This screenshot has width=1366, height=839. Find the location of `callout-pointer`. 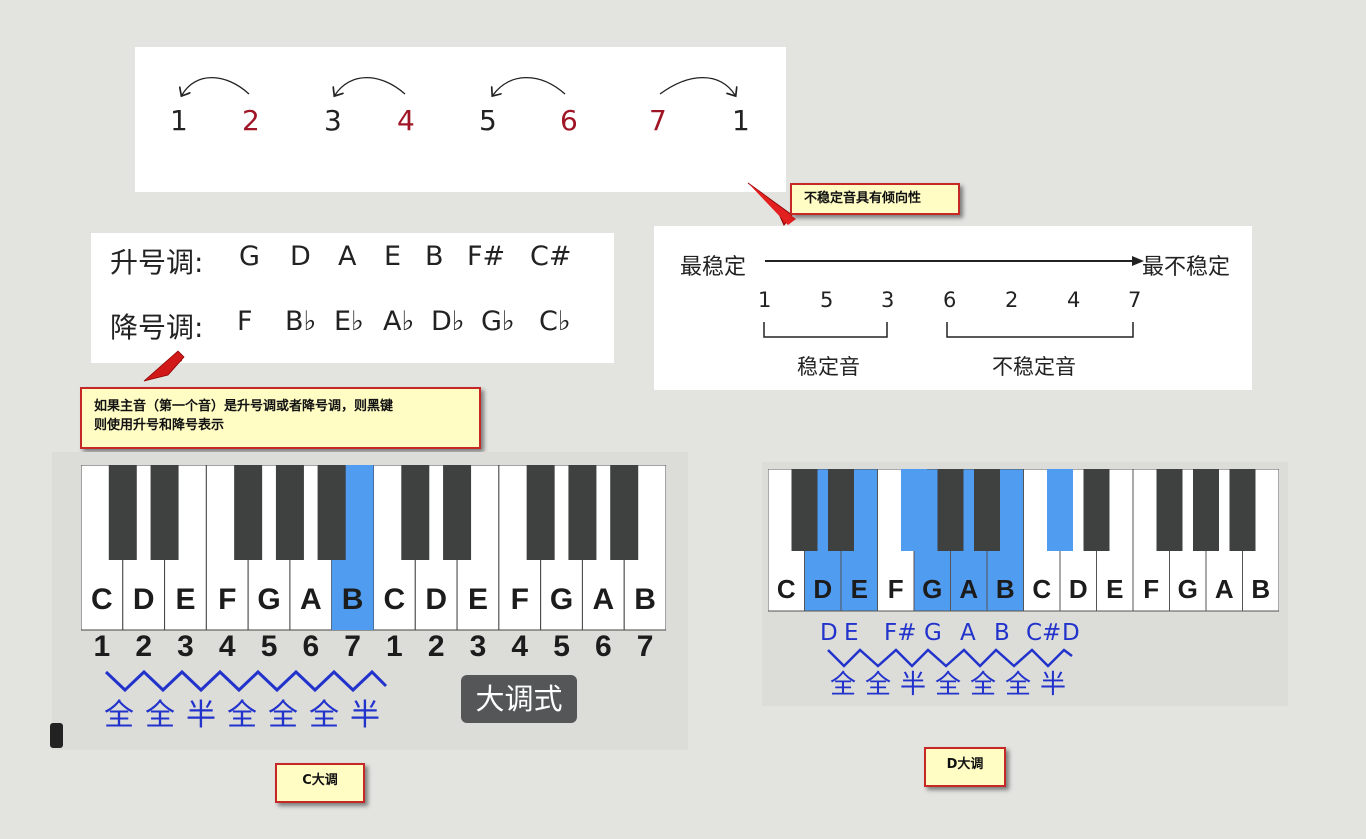

callout-pointer is located at coordinates (164, 366).